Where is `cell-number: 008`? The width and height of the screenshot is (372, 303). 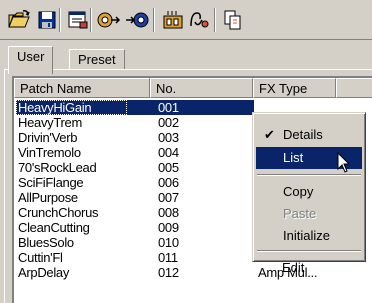
cell-number: 008 is located at coordinates (168, 212).